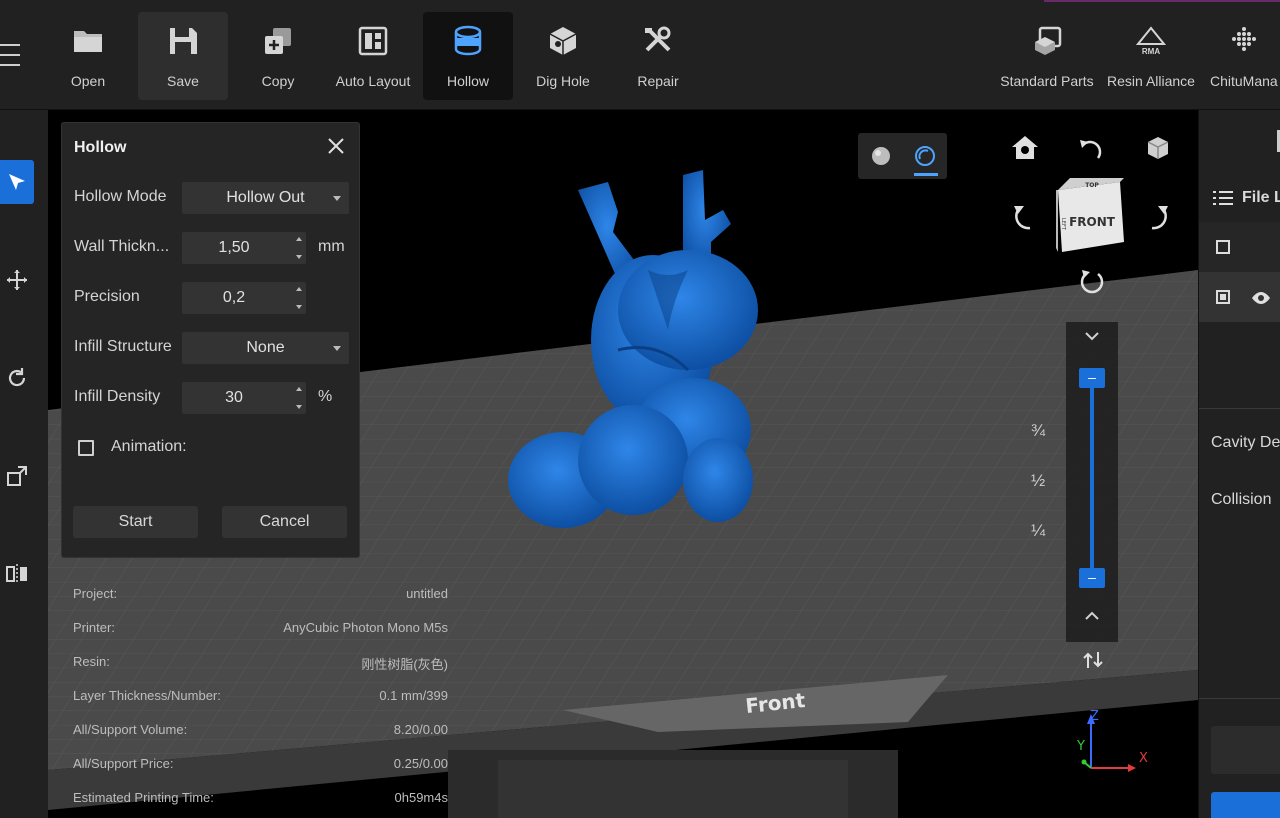 This screenshot has width=1280, height=818. I want to click on close-icon, so click(336, 146).